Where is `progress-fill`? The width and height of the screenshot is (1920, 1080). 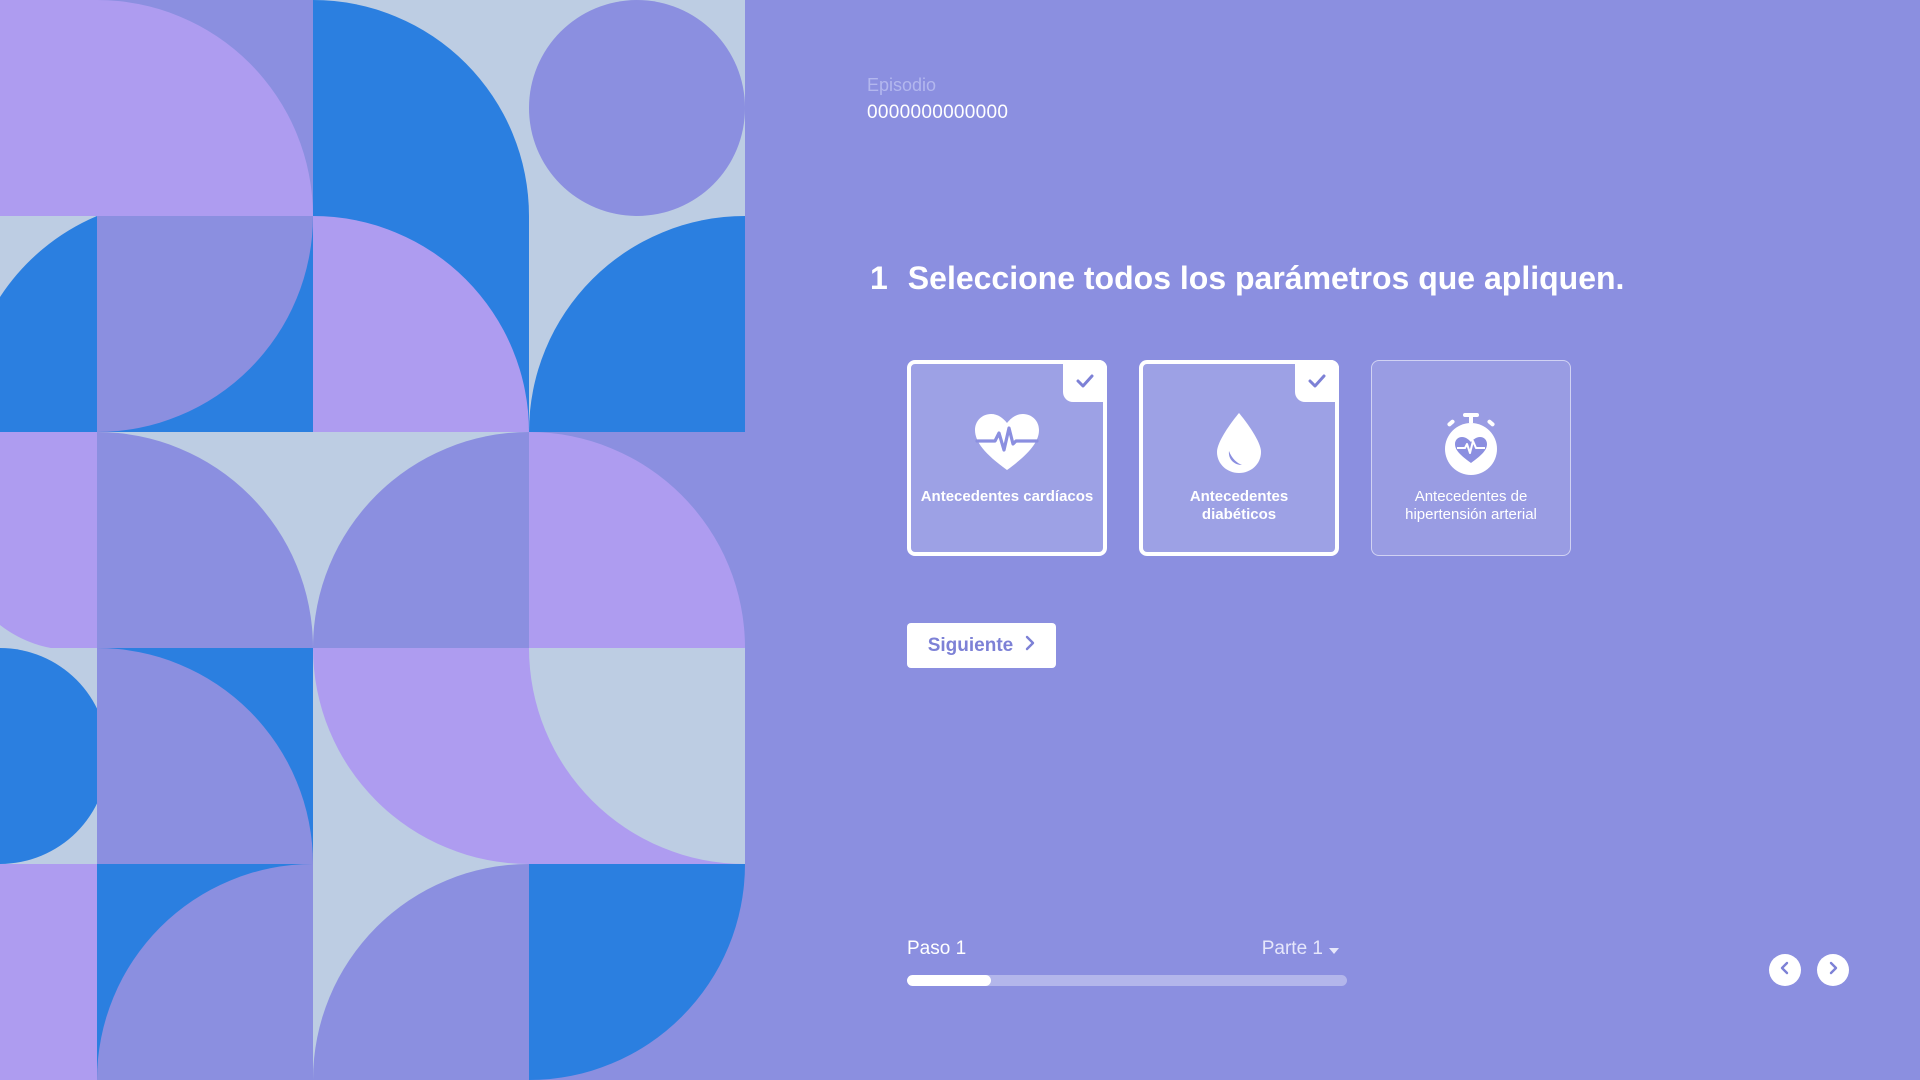 progress-fill is located at coordinates (949, 980).